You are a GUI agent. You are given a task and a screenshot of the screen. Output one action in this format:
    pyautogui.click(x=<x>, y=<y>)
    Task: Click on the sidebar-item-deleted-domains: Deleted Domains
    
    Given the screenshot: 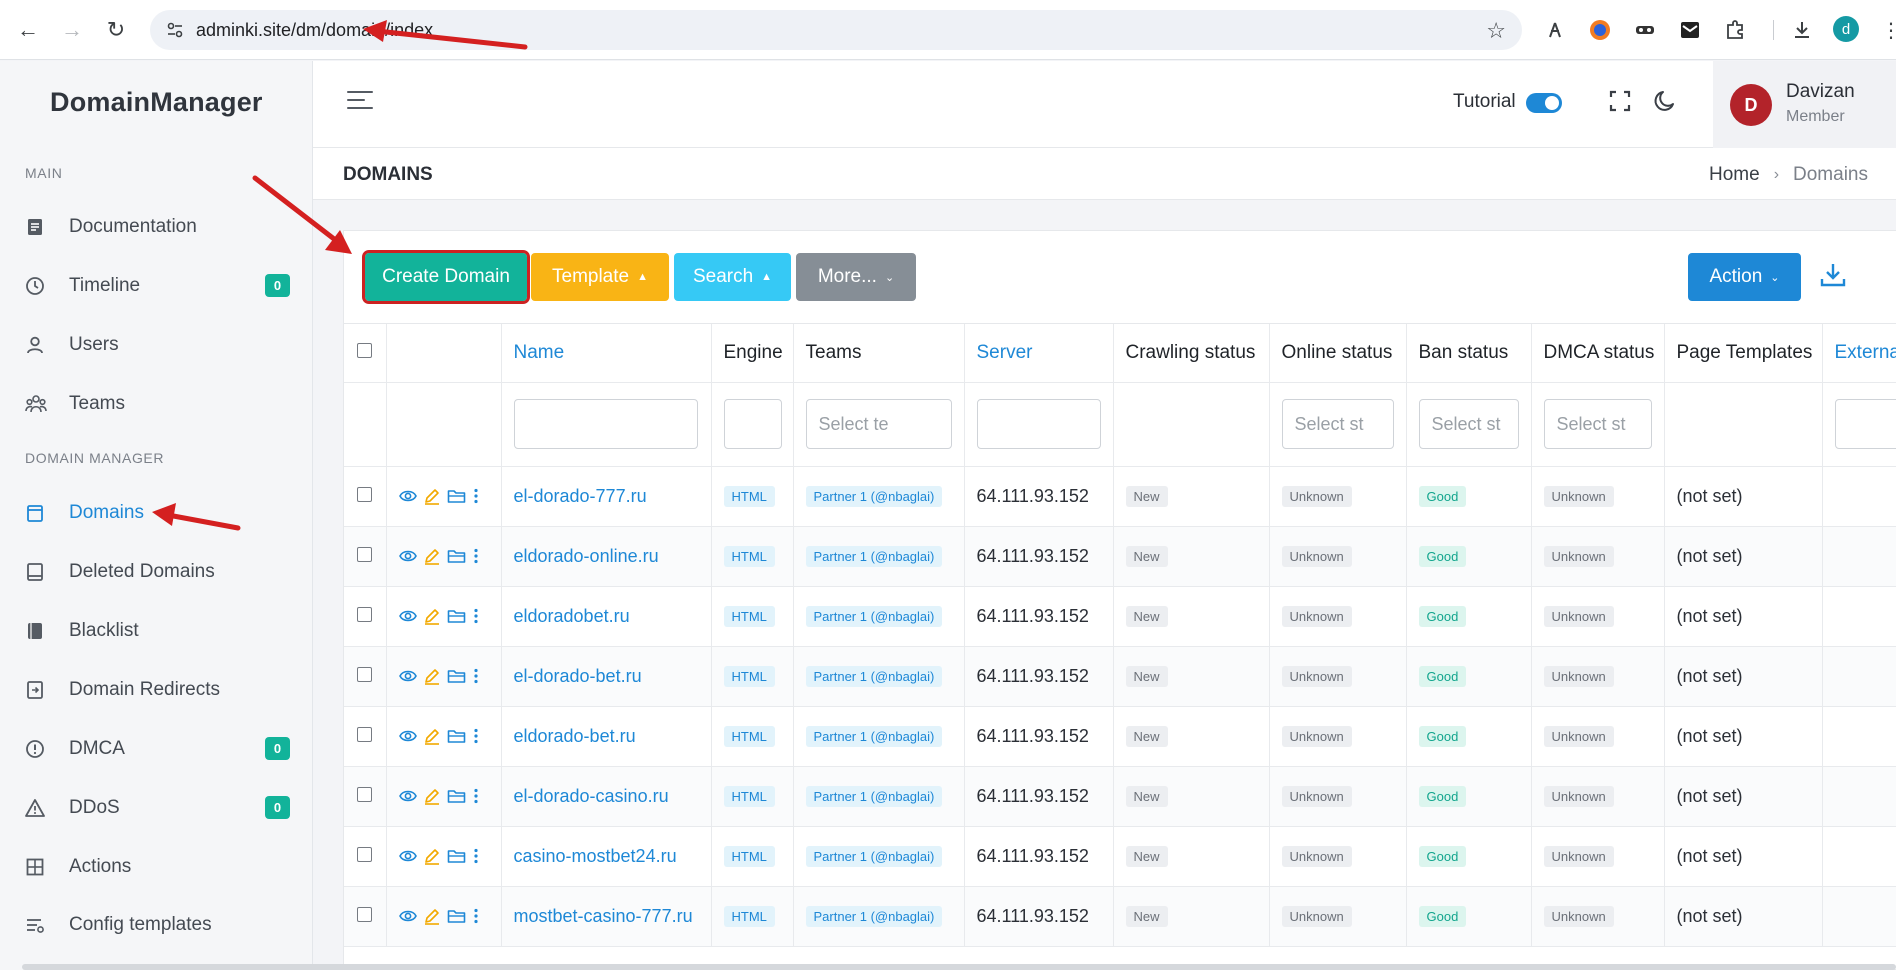 What is the action you would take?
    pyautogui.click(x=157, y=572)
    